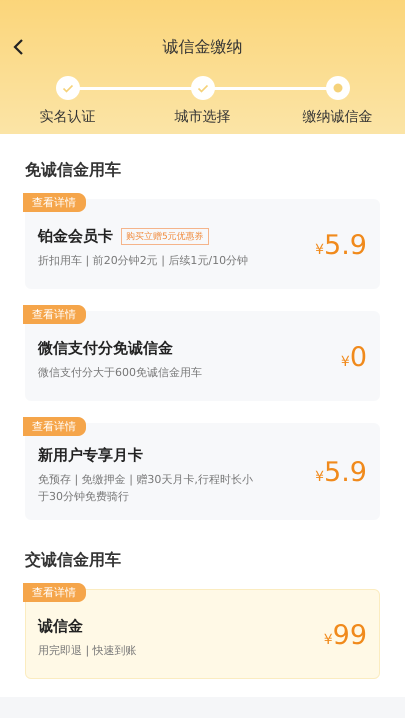 The height and width of the screenshot is (720, 405). Describe the element at coordinates (68, 117) in the screenshot. I see `step-label: 实名认证` at that location.